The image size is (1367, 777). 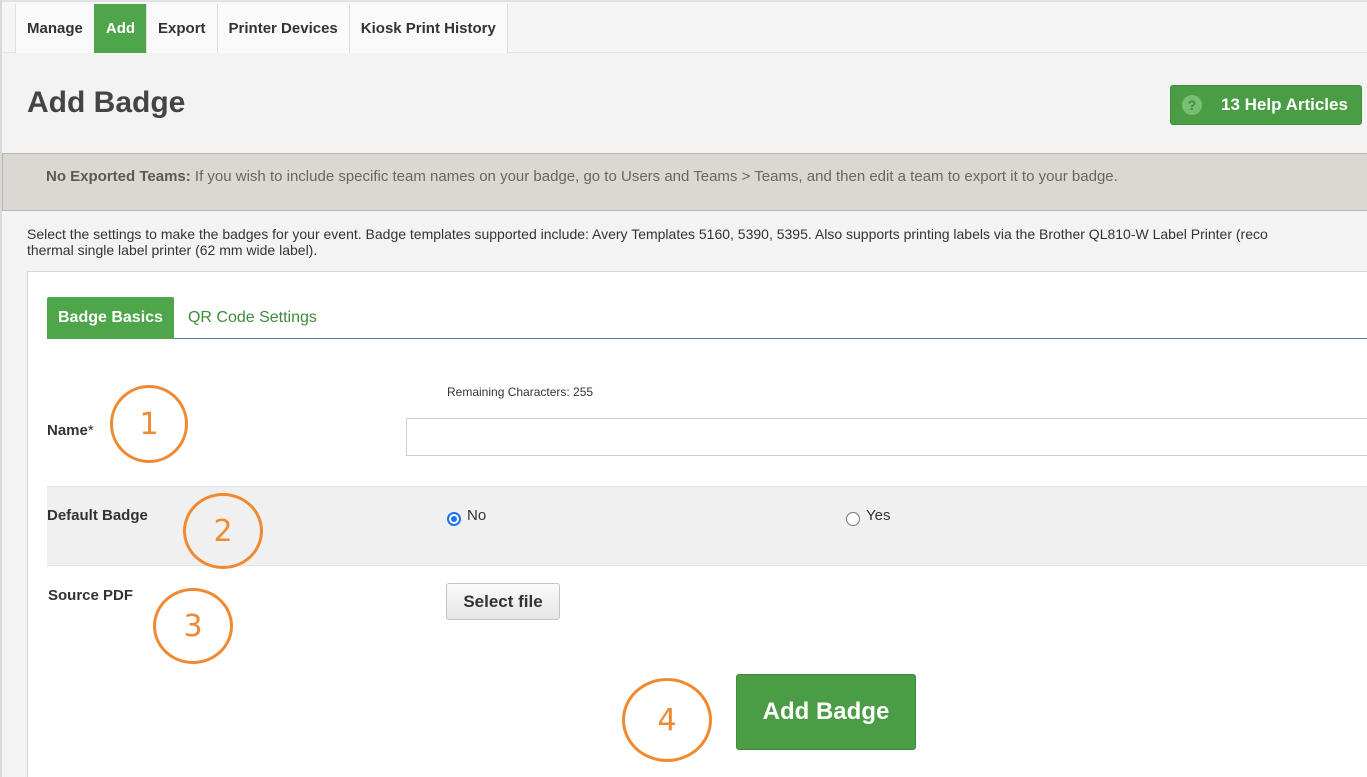 What do you see at coordinates (106, 102) in the screenshot?
I see `page-title: Add Badge` at bounding box center [106, 102].